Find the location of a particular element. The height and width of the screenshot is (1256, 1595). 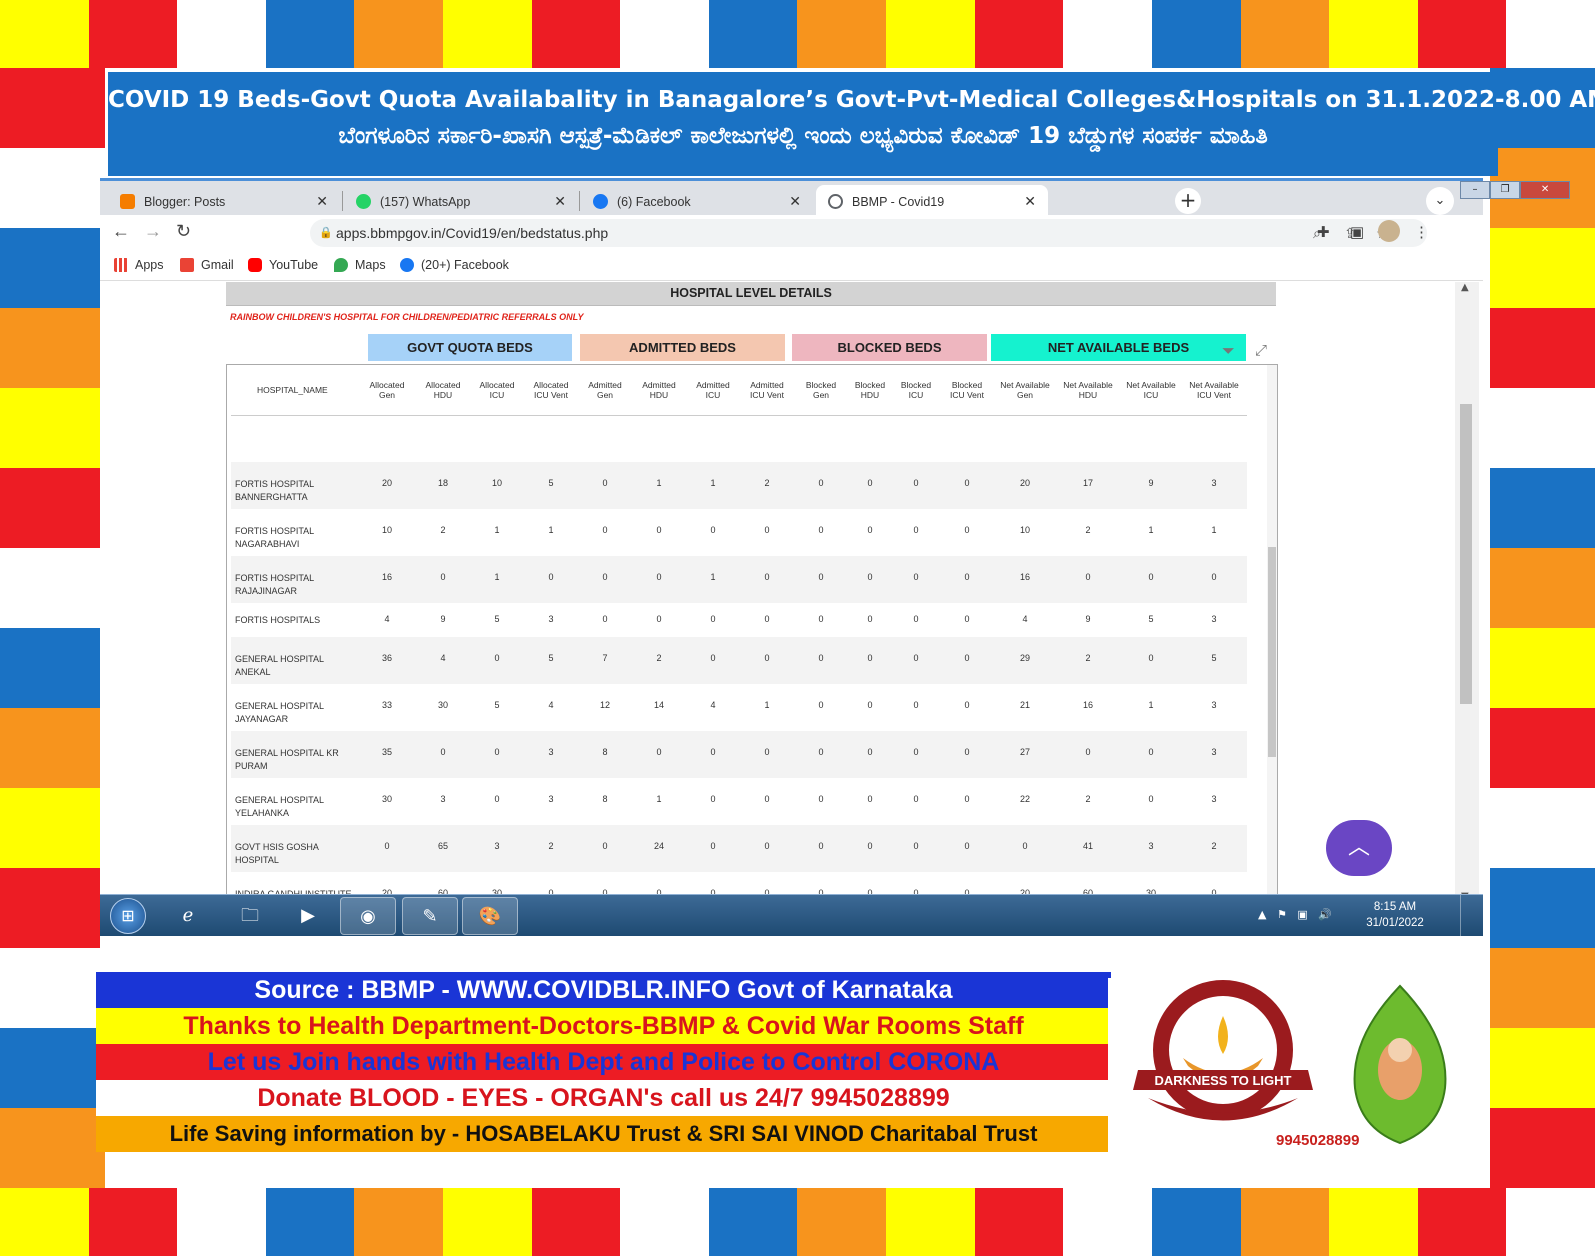

bookmark-apps: Apps is located at coordinates (139, 265).